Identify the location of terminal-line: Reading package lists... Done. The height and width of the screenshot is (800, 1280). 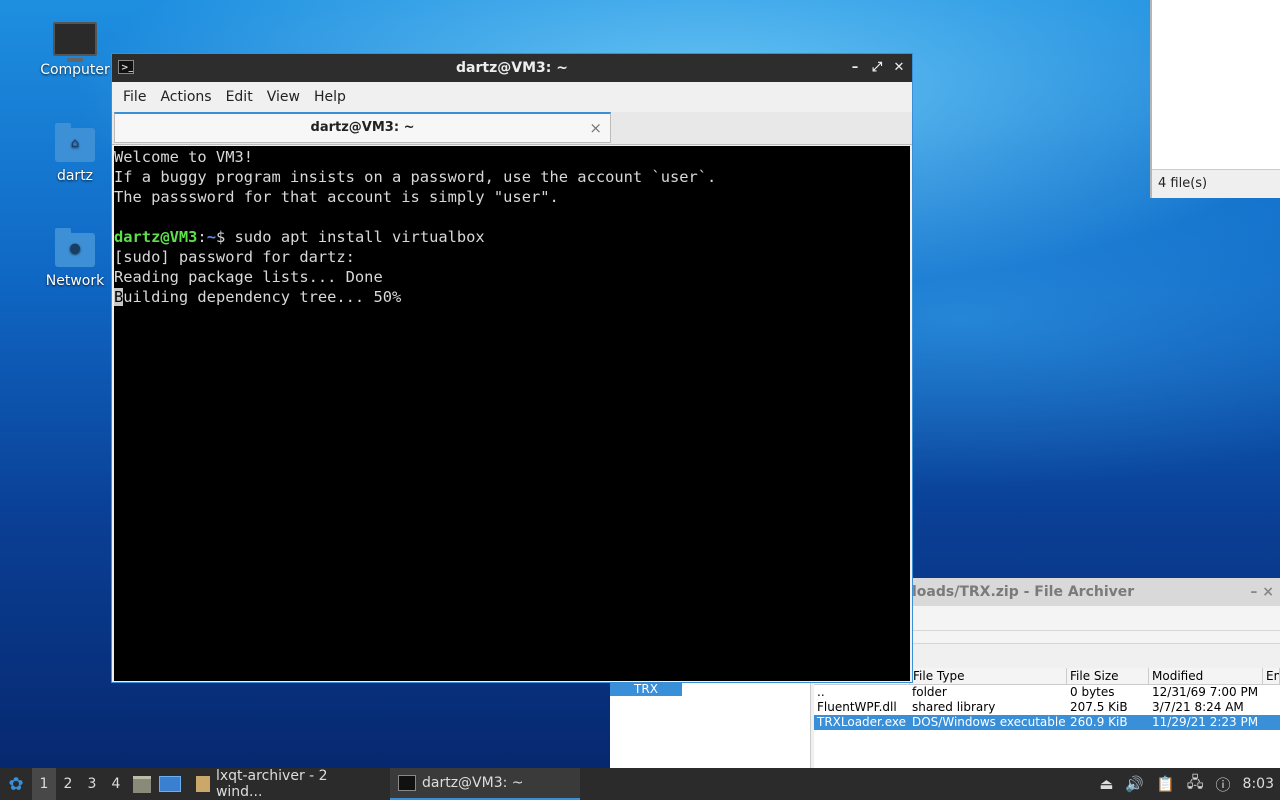
(248, 277).